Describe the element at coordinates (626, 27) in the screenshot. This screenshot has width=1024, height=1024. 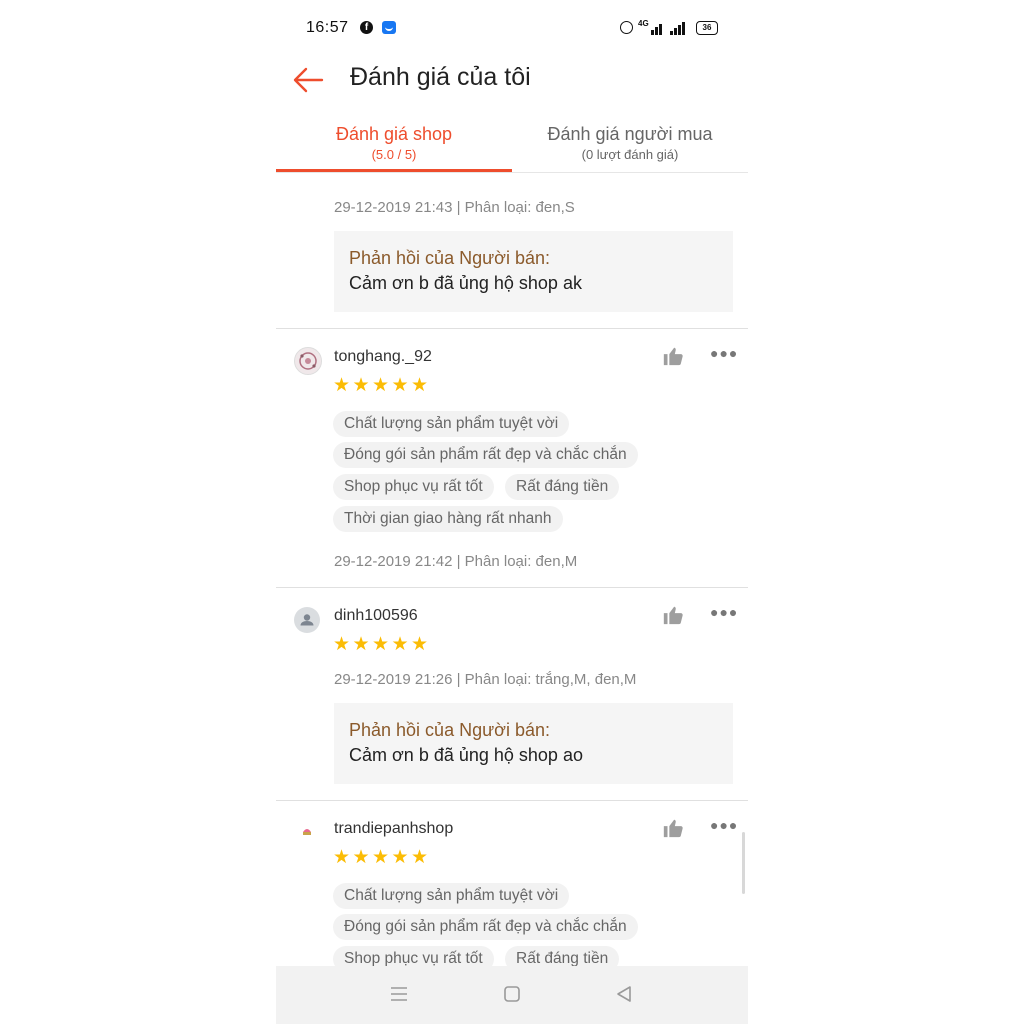
I see `alarm-icon` at that location.